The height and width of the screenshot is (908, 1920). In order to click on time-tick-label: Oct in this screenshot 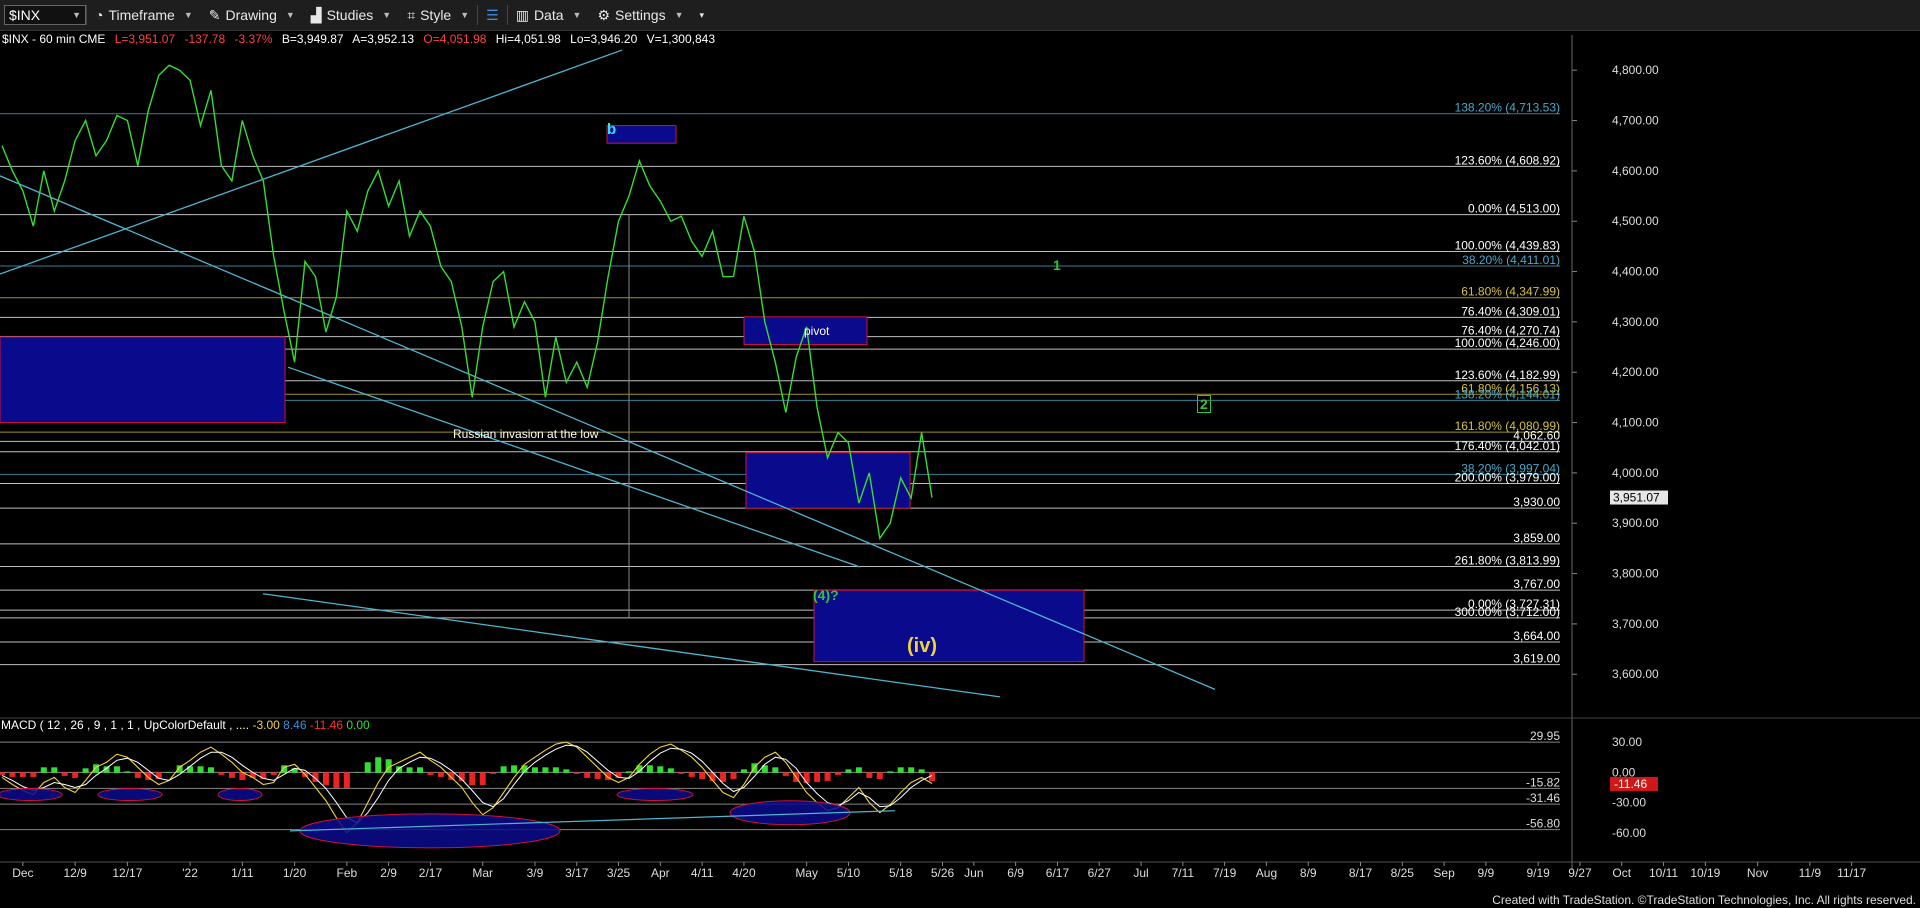, I will do `click(1621, 873)`.